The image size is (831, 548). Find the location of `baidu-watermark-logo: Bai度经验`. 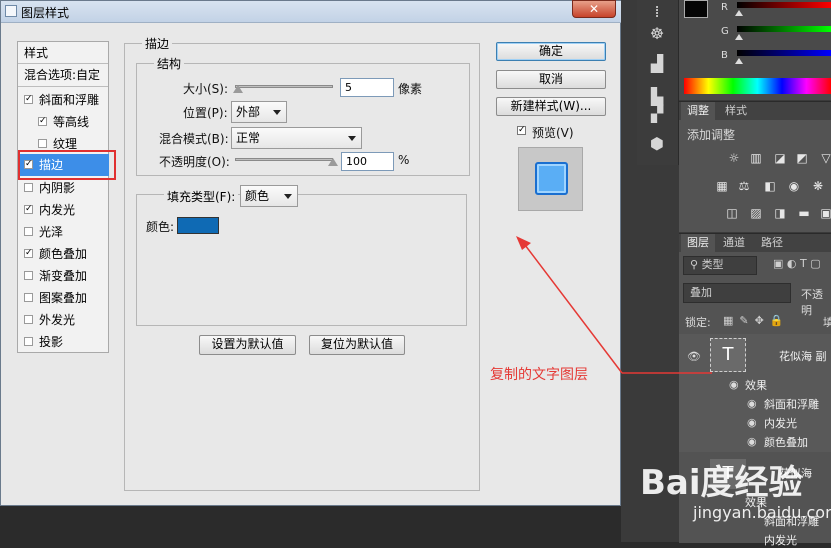

baidu-watermark-logo: Bai度经验 is located at coordinates (721, 483).